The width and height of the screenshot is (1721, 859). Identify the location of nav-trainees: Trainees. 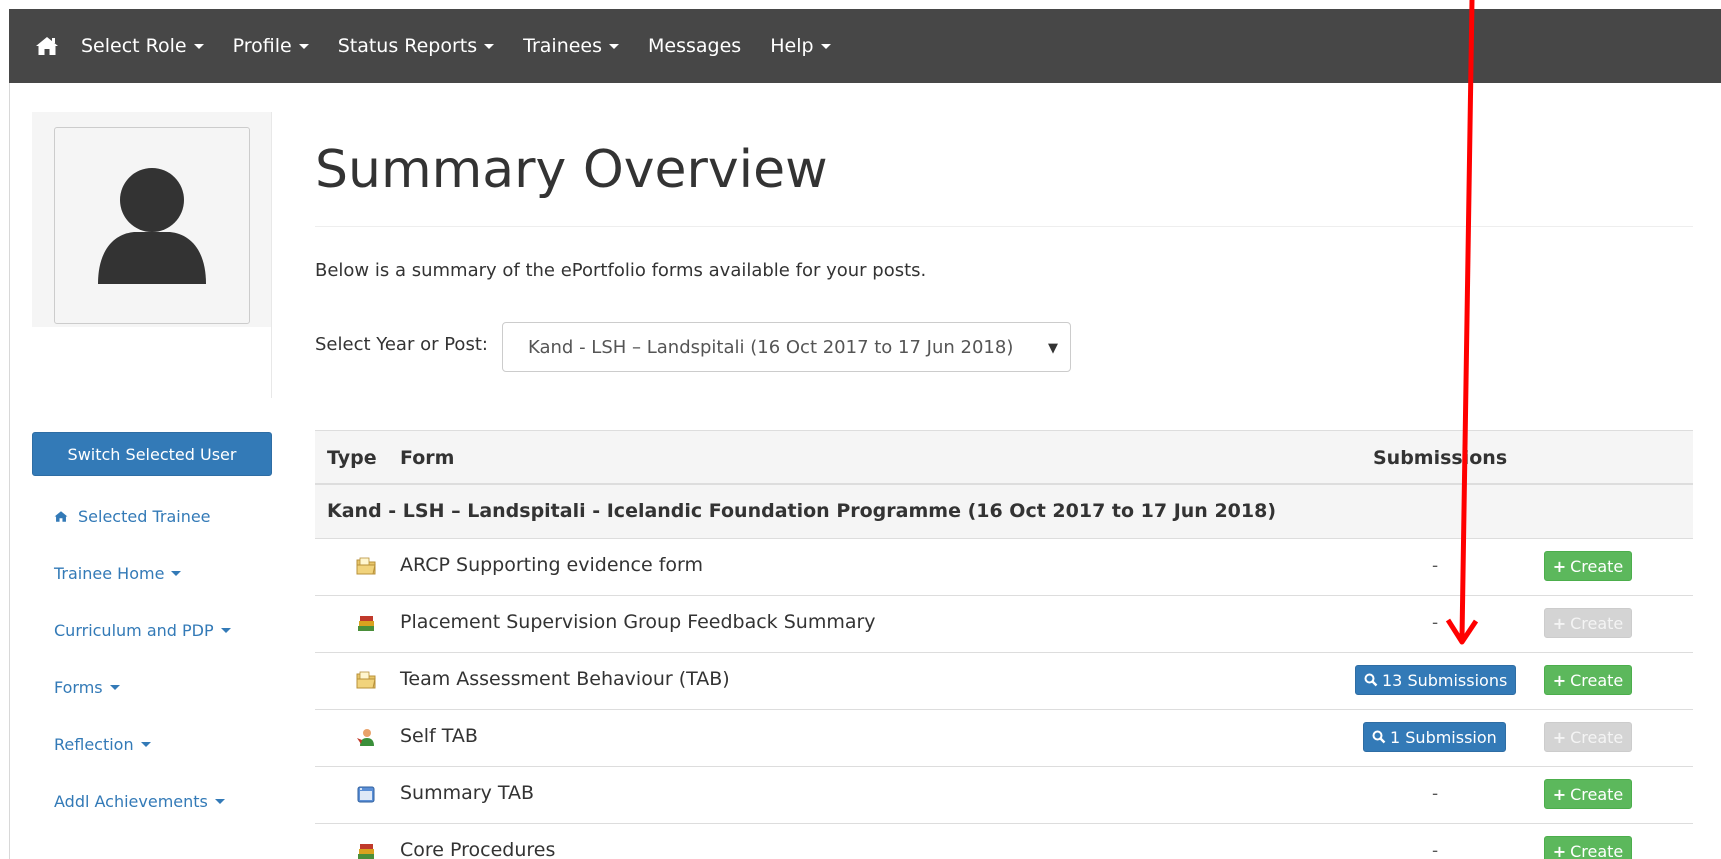
(571, 46).